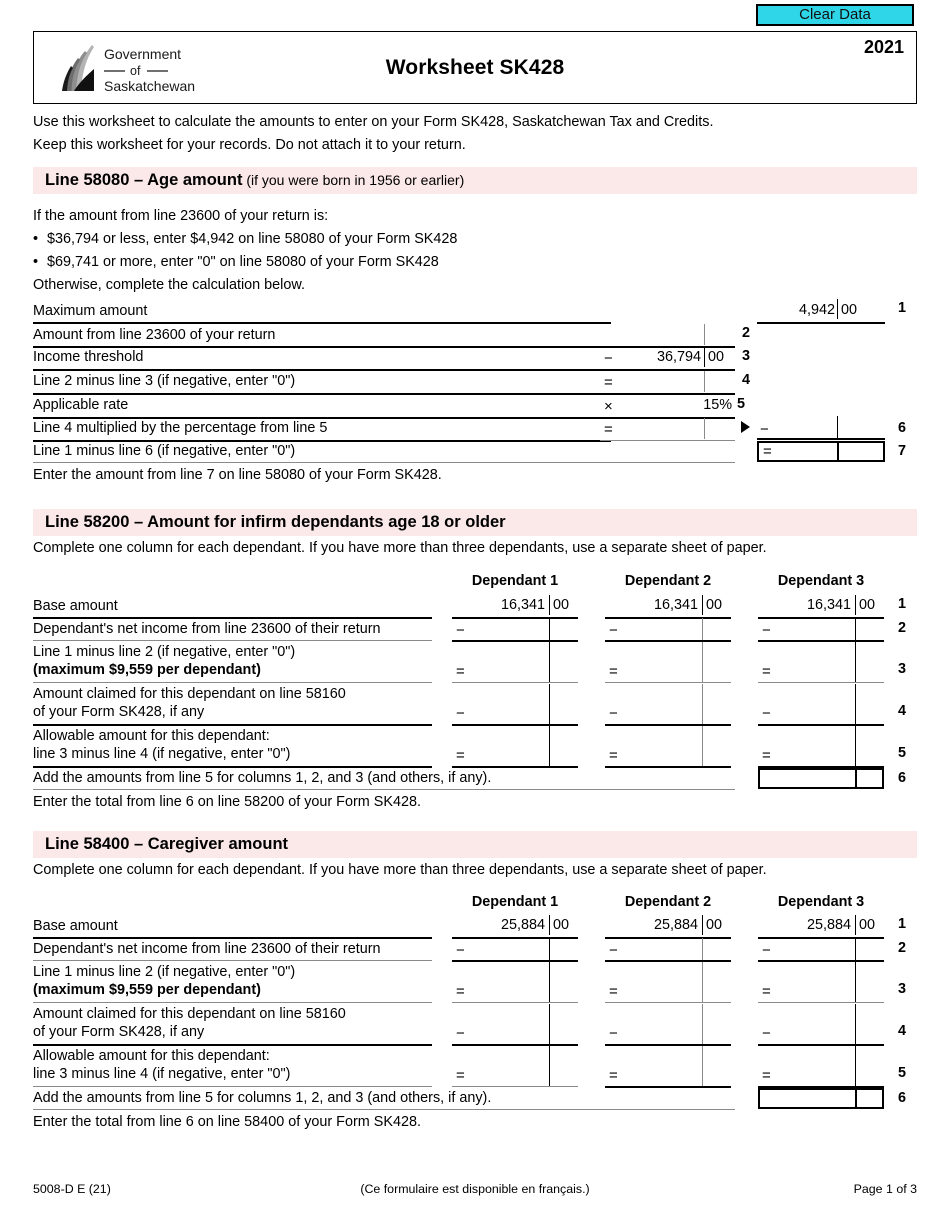  Describe the element at coordinates (613, 1033) in the screenshot. I see `section-3-row-4-col-2-operator: −` at that location.